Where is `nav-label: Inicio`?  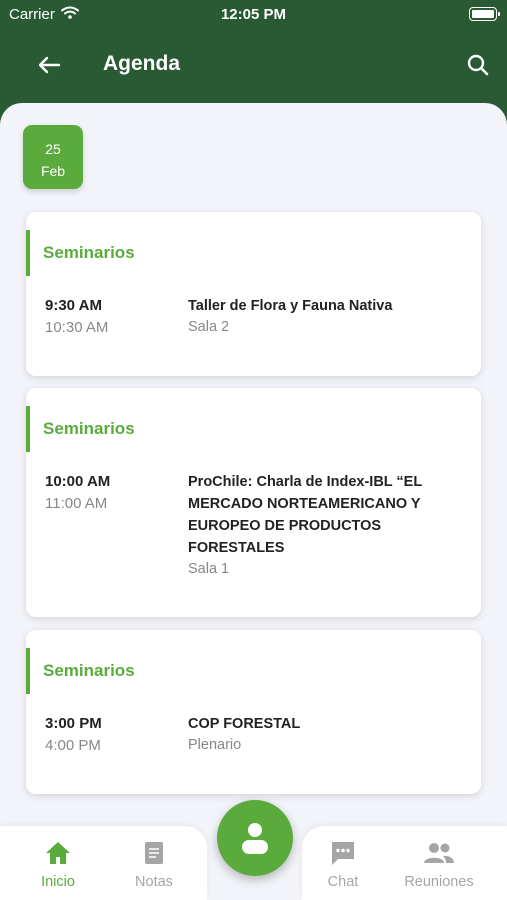
nav-label: Inicio is located at coordinates (58, 882).